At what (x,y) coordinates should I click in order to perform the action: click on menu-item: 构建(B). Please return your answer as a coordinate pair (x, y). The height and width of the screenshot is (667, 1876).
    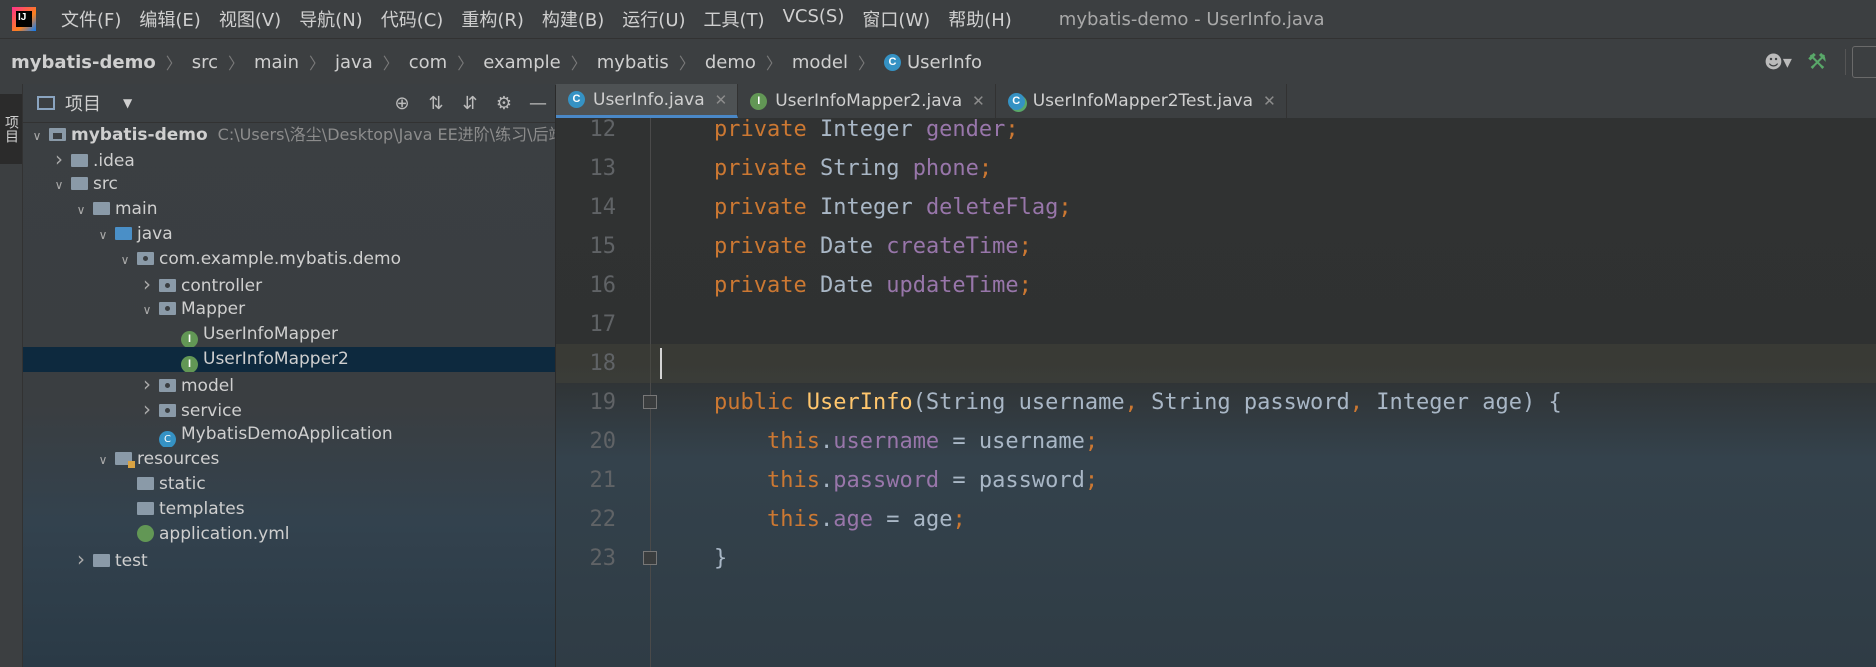
    Looking at the image, I should click on (573, 19).